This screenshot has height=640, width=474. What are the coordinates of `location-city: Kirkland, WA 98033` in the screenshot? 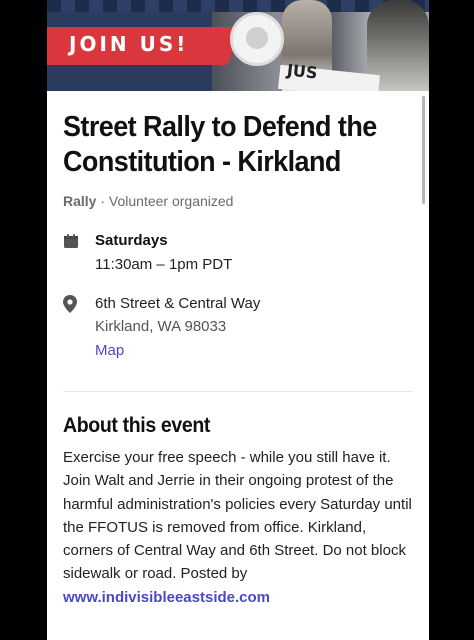 It's located at (161, 326).